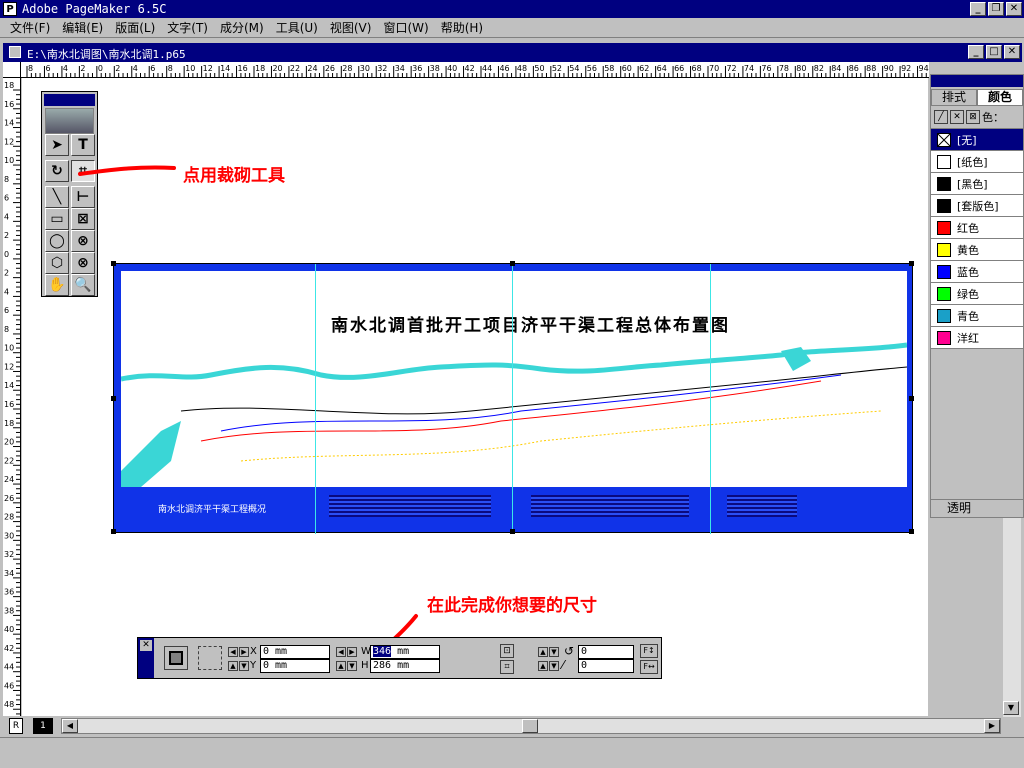  I want to click on w-nudge-left-icon: ◀, so click(341, 652).